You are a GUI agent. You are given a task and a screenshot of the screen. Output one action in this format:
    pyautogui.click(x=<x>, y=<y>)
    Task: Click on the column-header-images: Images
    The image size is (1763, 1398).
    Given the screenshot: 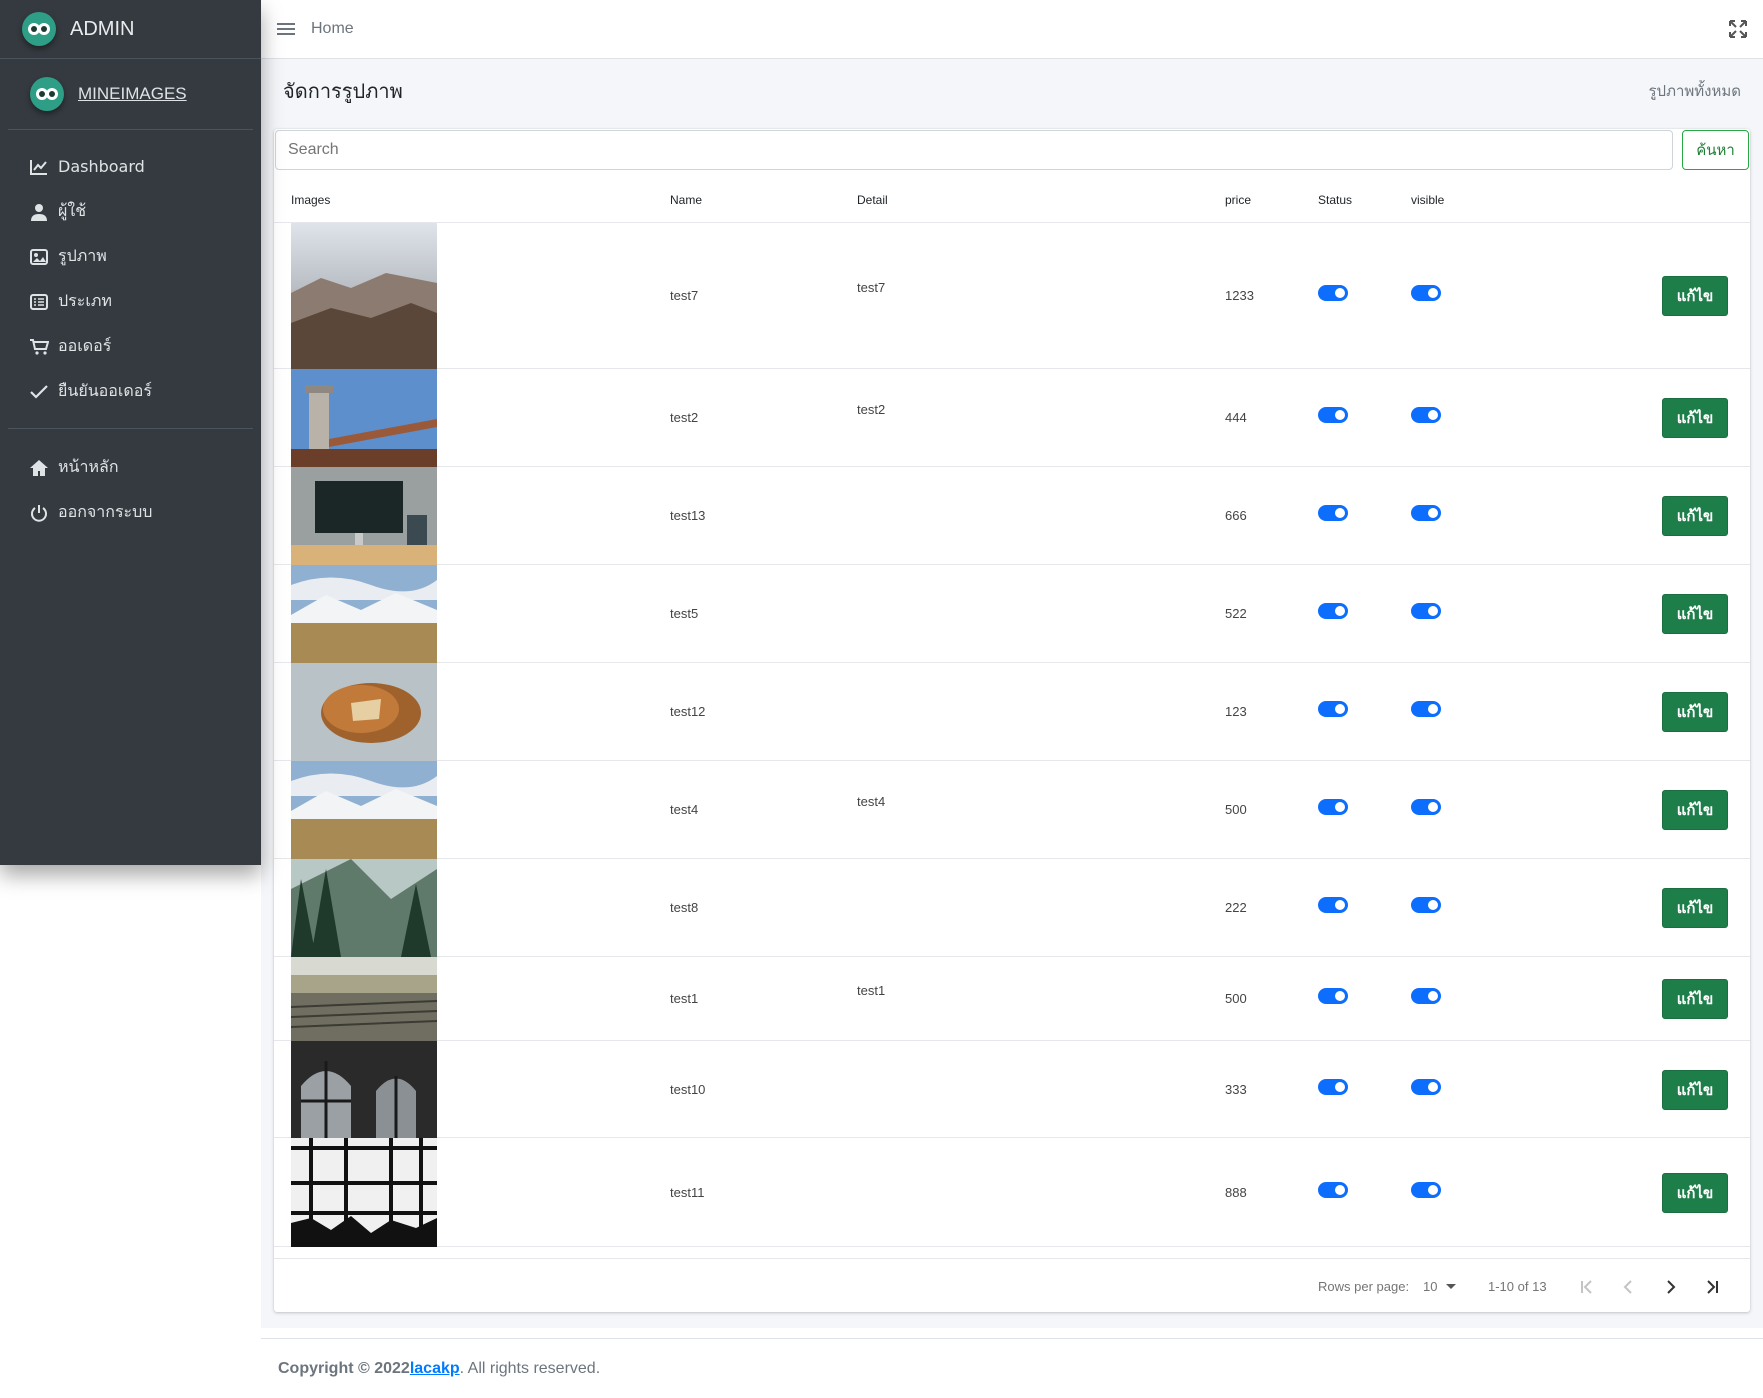 What is the action you would take?
    pyautogui.click(x=310, y=200)
    